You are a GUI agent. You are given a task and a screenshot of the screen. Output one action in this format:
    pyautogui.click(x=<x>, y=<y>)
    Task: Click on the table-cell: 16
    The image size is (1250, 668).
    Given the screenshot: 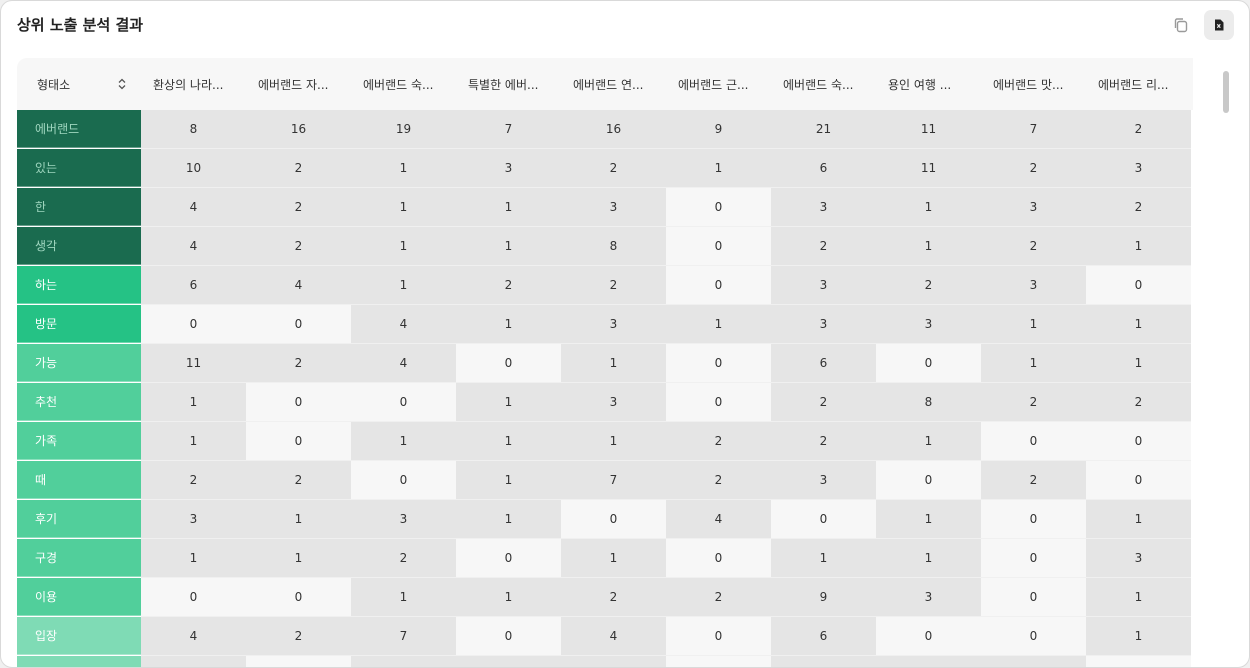 What is the action you would take?
    pyautogui.click(x=613, y=129)
    